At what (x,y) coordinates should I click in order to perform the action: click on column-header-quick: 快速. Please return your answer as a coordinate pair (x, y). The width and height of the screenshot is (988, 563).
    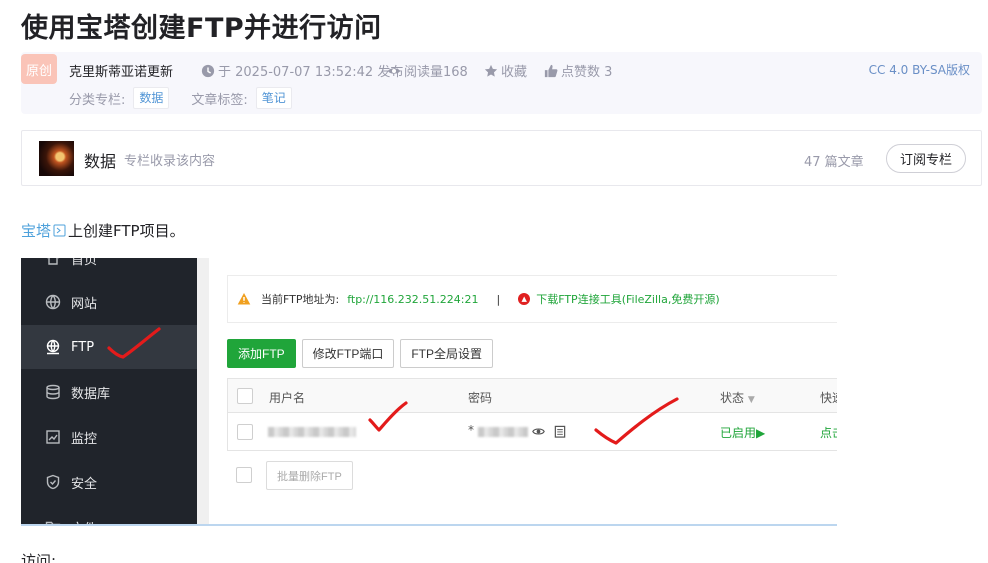
    Looking at the image, I should click on (828, 398).